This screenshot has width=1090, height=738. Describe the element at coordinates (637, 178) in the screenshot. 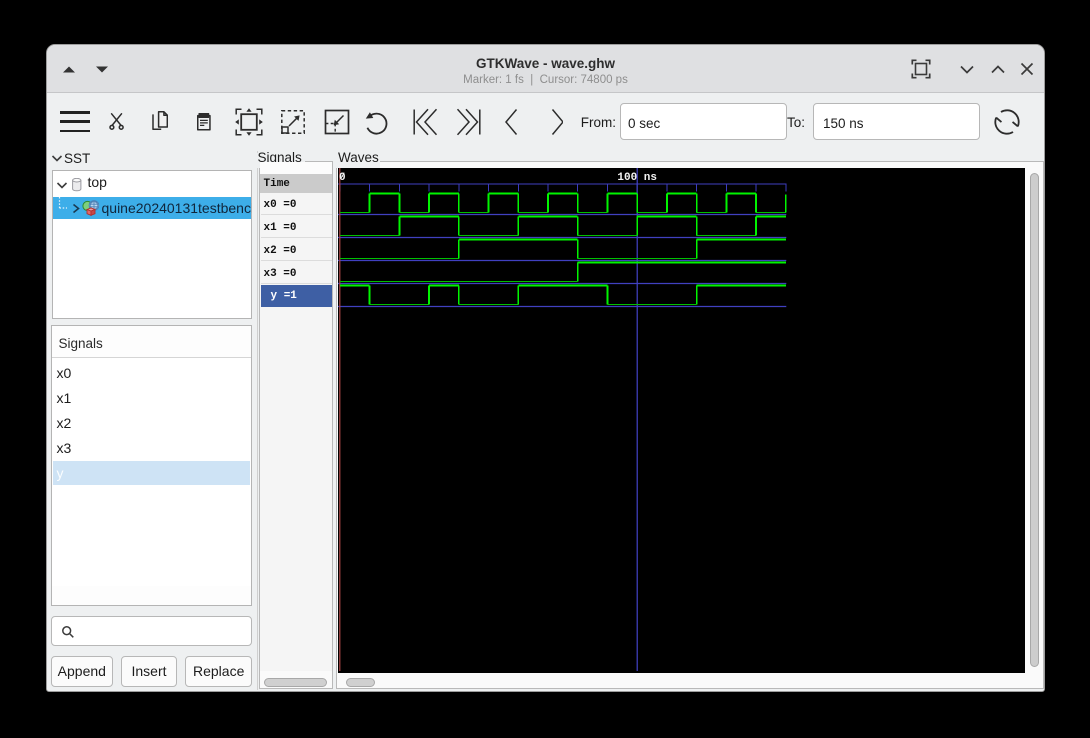

I see `svg-text: 100 ns` at that location.